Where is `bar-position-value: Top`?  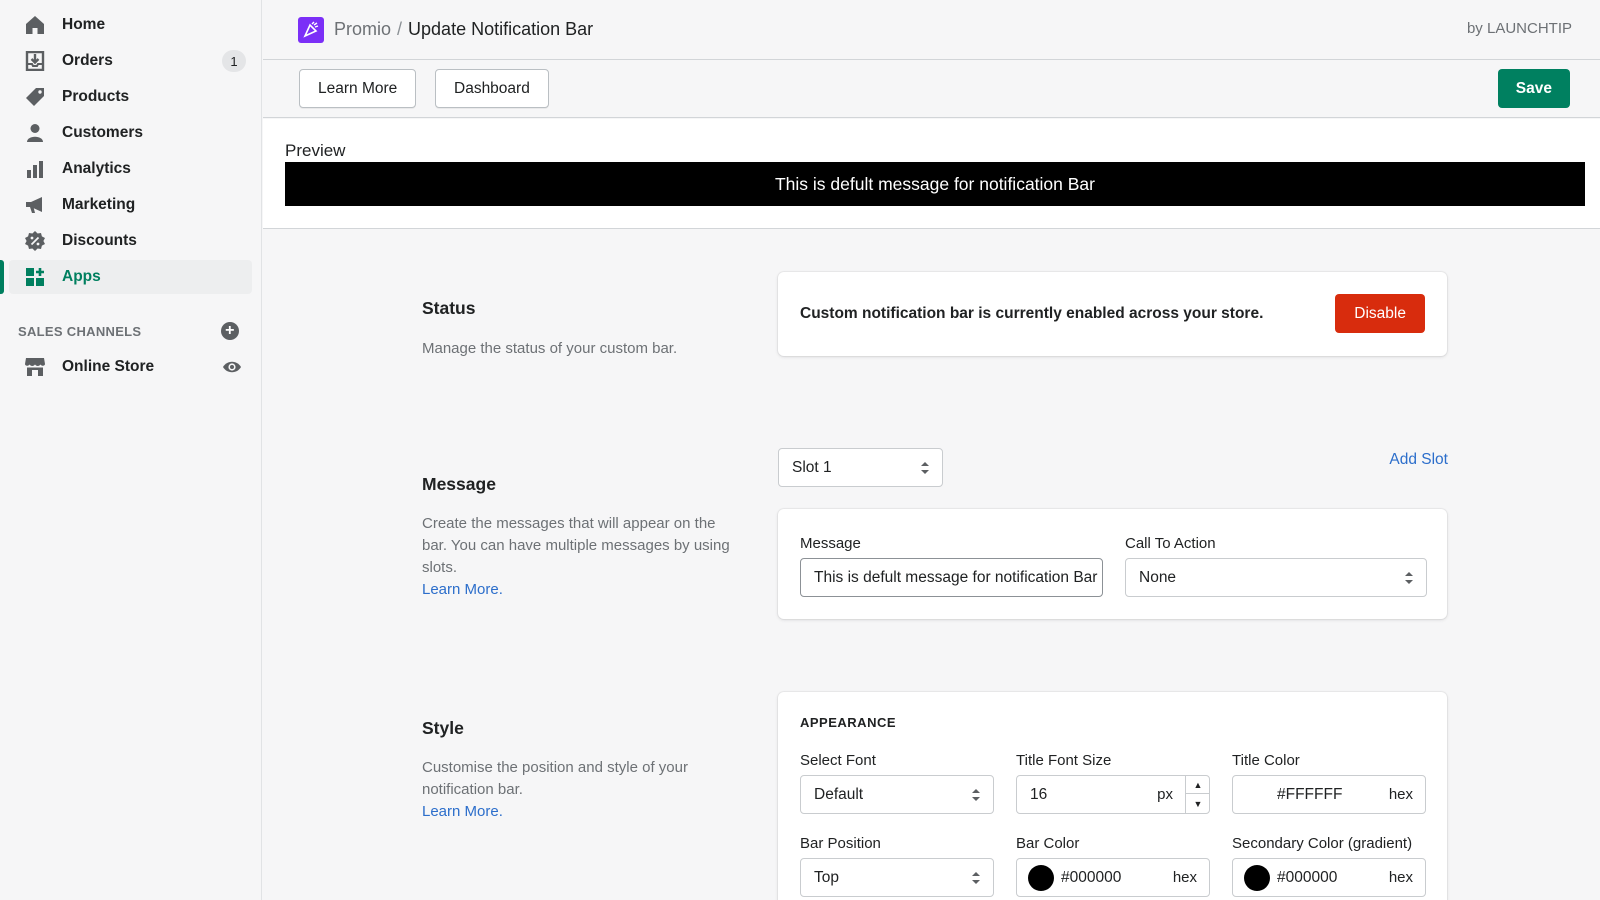 bar-position-value: Top is located at coordinates (826, 877).